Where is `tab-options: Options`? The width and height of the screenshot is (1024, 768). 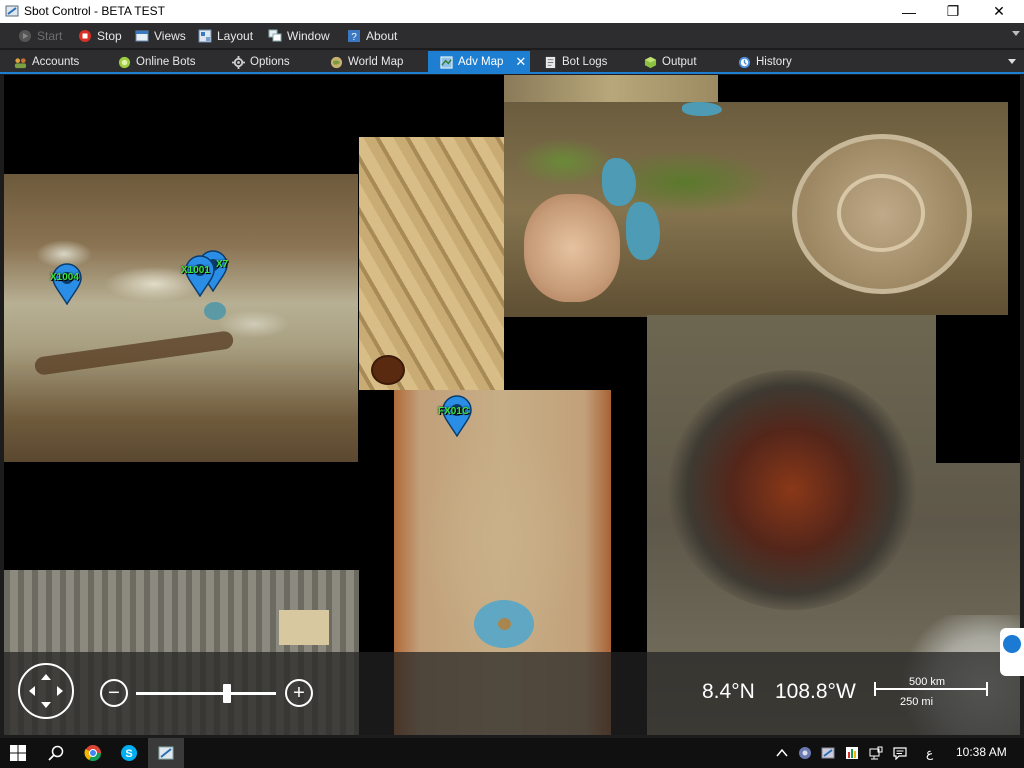
tab-options: Options is located at coordinates (261, 62).